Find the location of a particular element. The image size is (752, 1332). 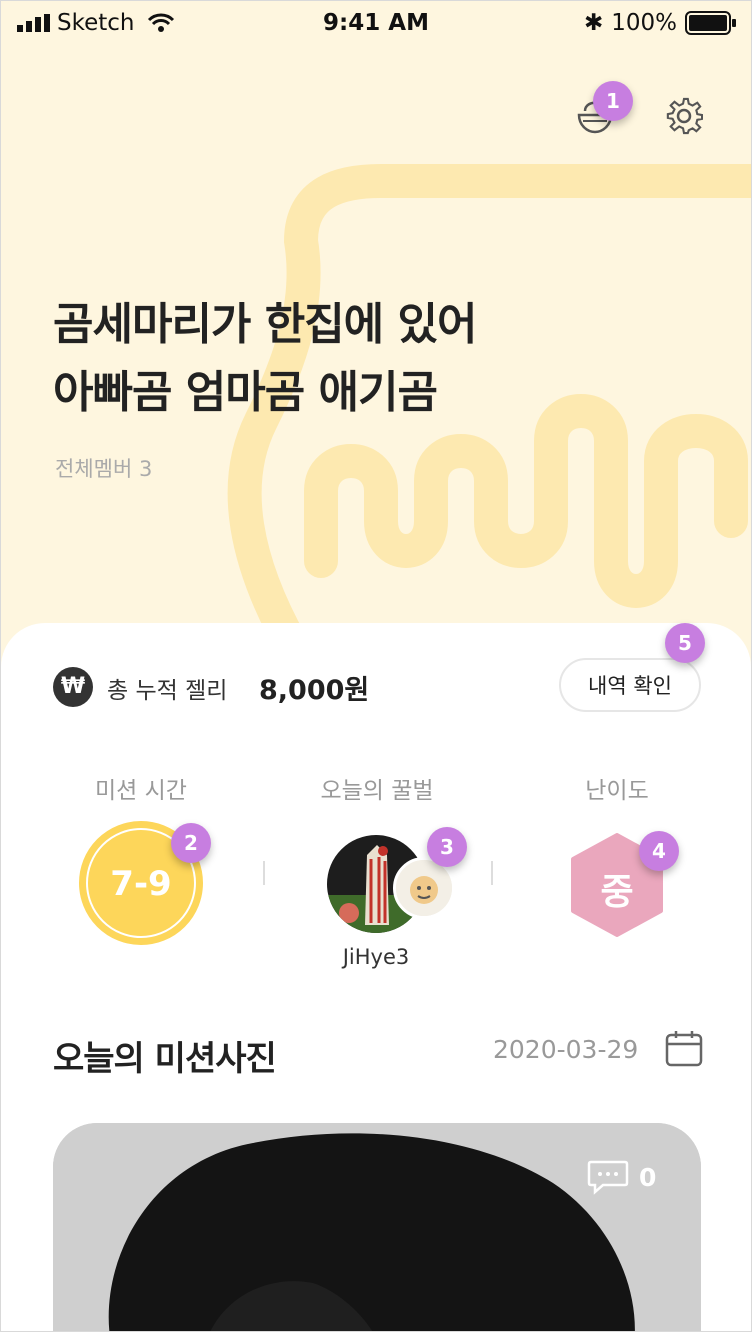

mission-time-value: 7-9 is located at coordinates (141, 884).